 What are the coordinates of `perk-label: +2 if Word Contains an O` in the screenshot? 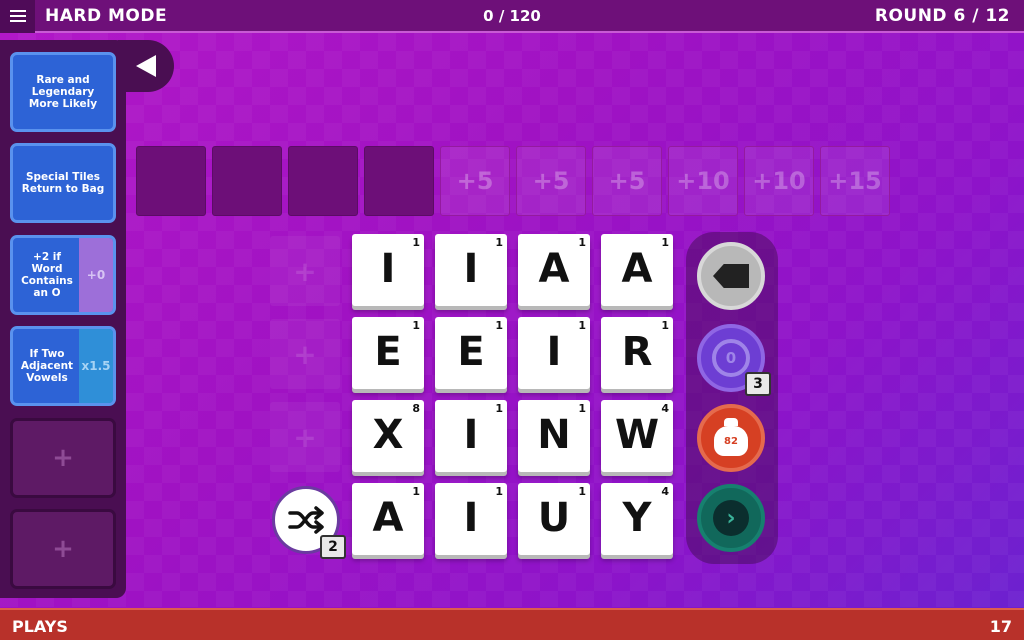 It's located at (47, 275).